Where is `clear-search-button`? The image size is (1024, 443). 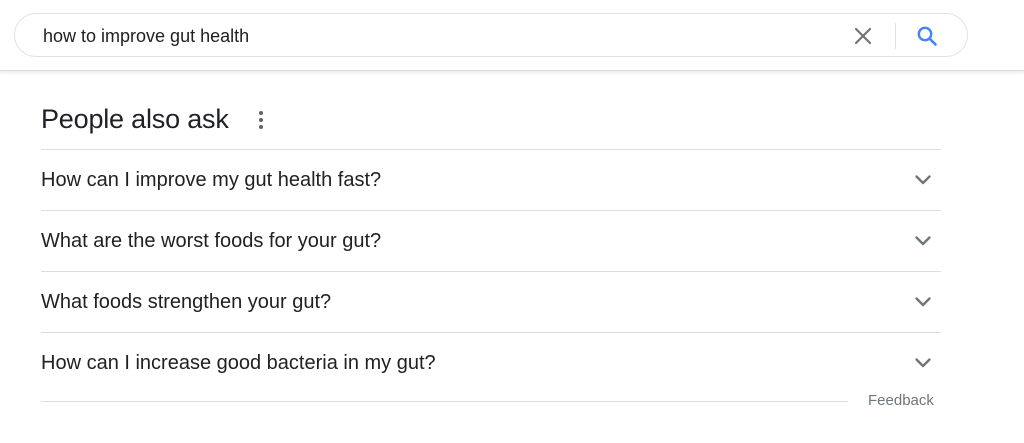 clear-search-button is located at coordinates (863, 36).